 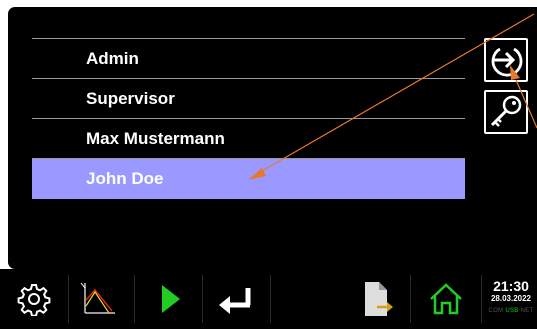 I want to click on chart-button, so click(x=98, y=299).